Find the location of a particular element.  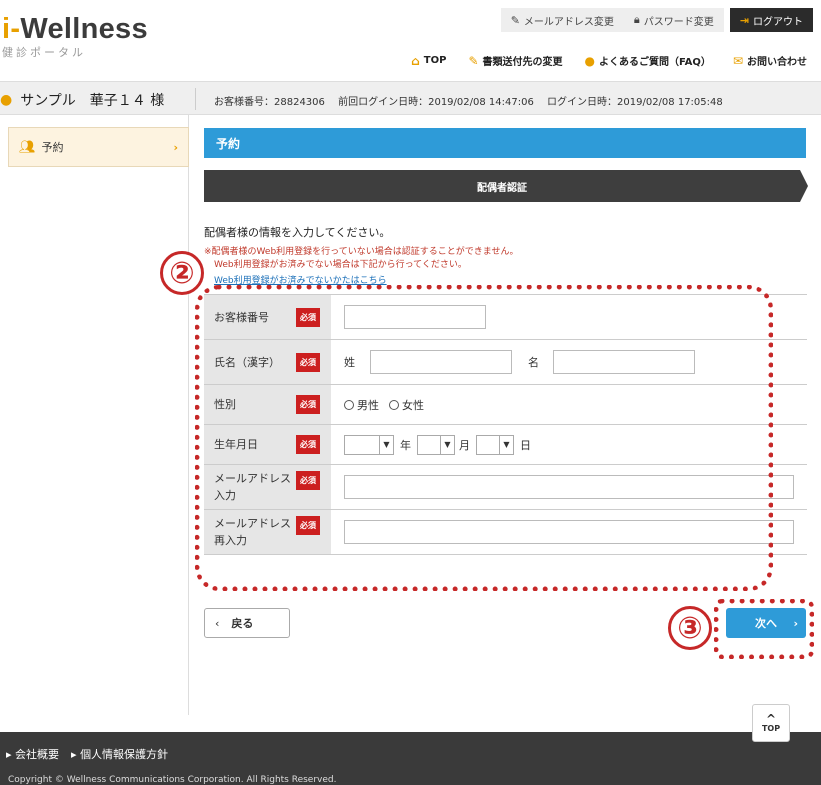

nav-faq-link: ● よくあるご質問（FAQ） is located at coordinates (647, 61).